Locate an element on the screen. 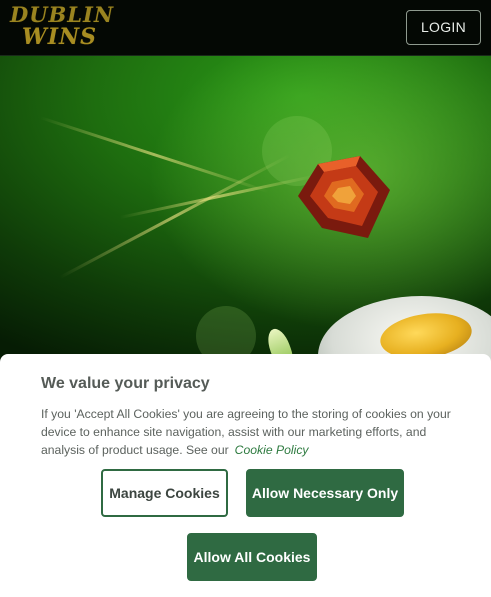  logo-line-2: WINS is located at coordinates (59, 37).